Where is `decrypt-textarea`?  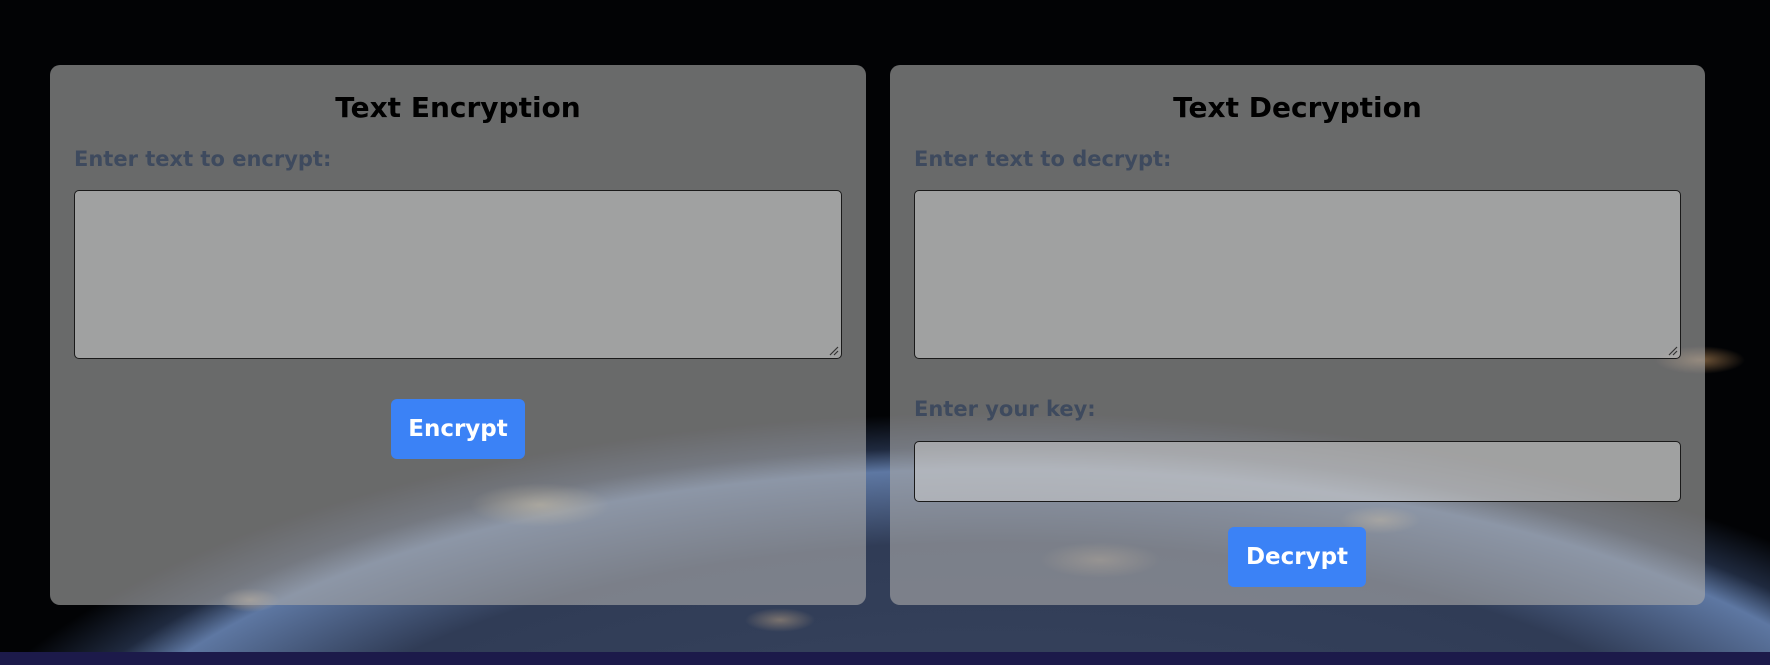
decrypt-textarea is located at coordinates (1297, 274).